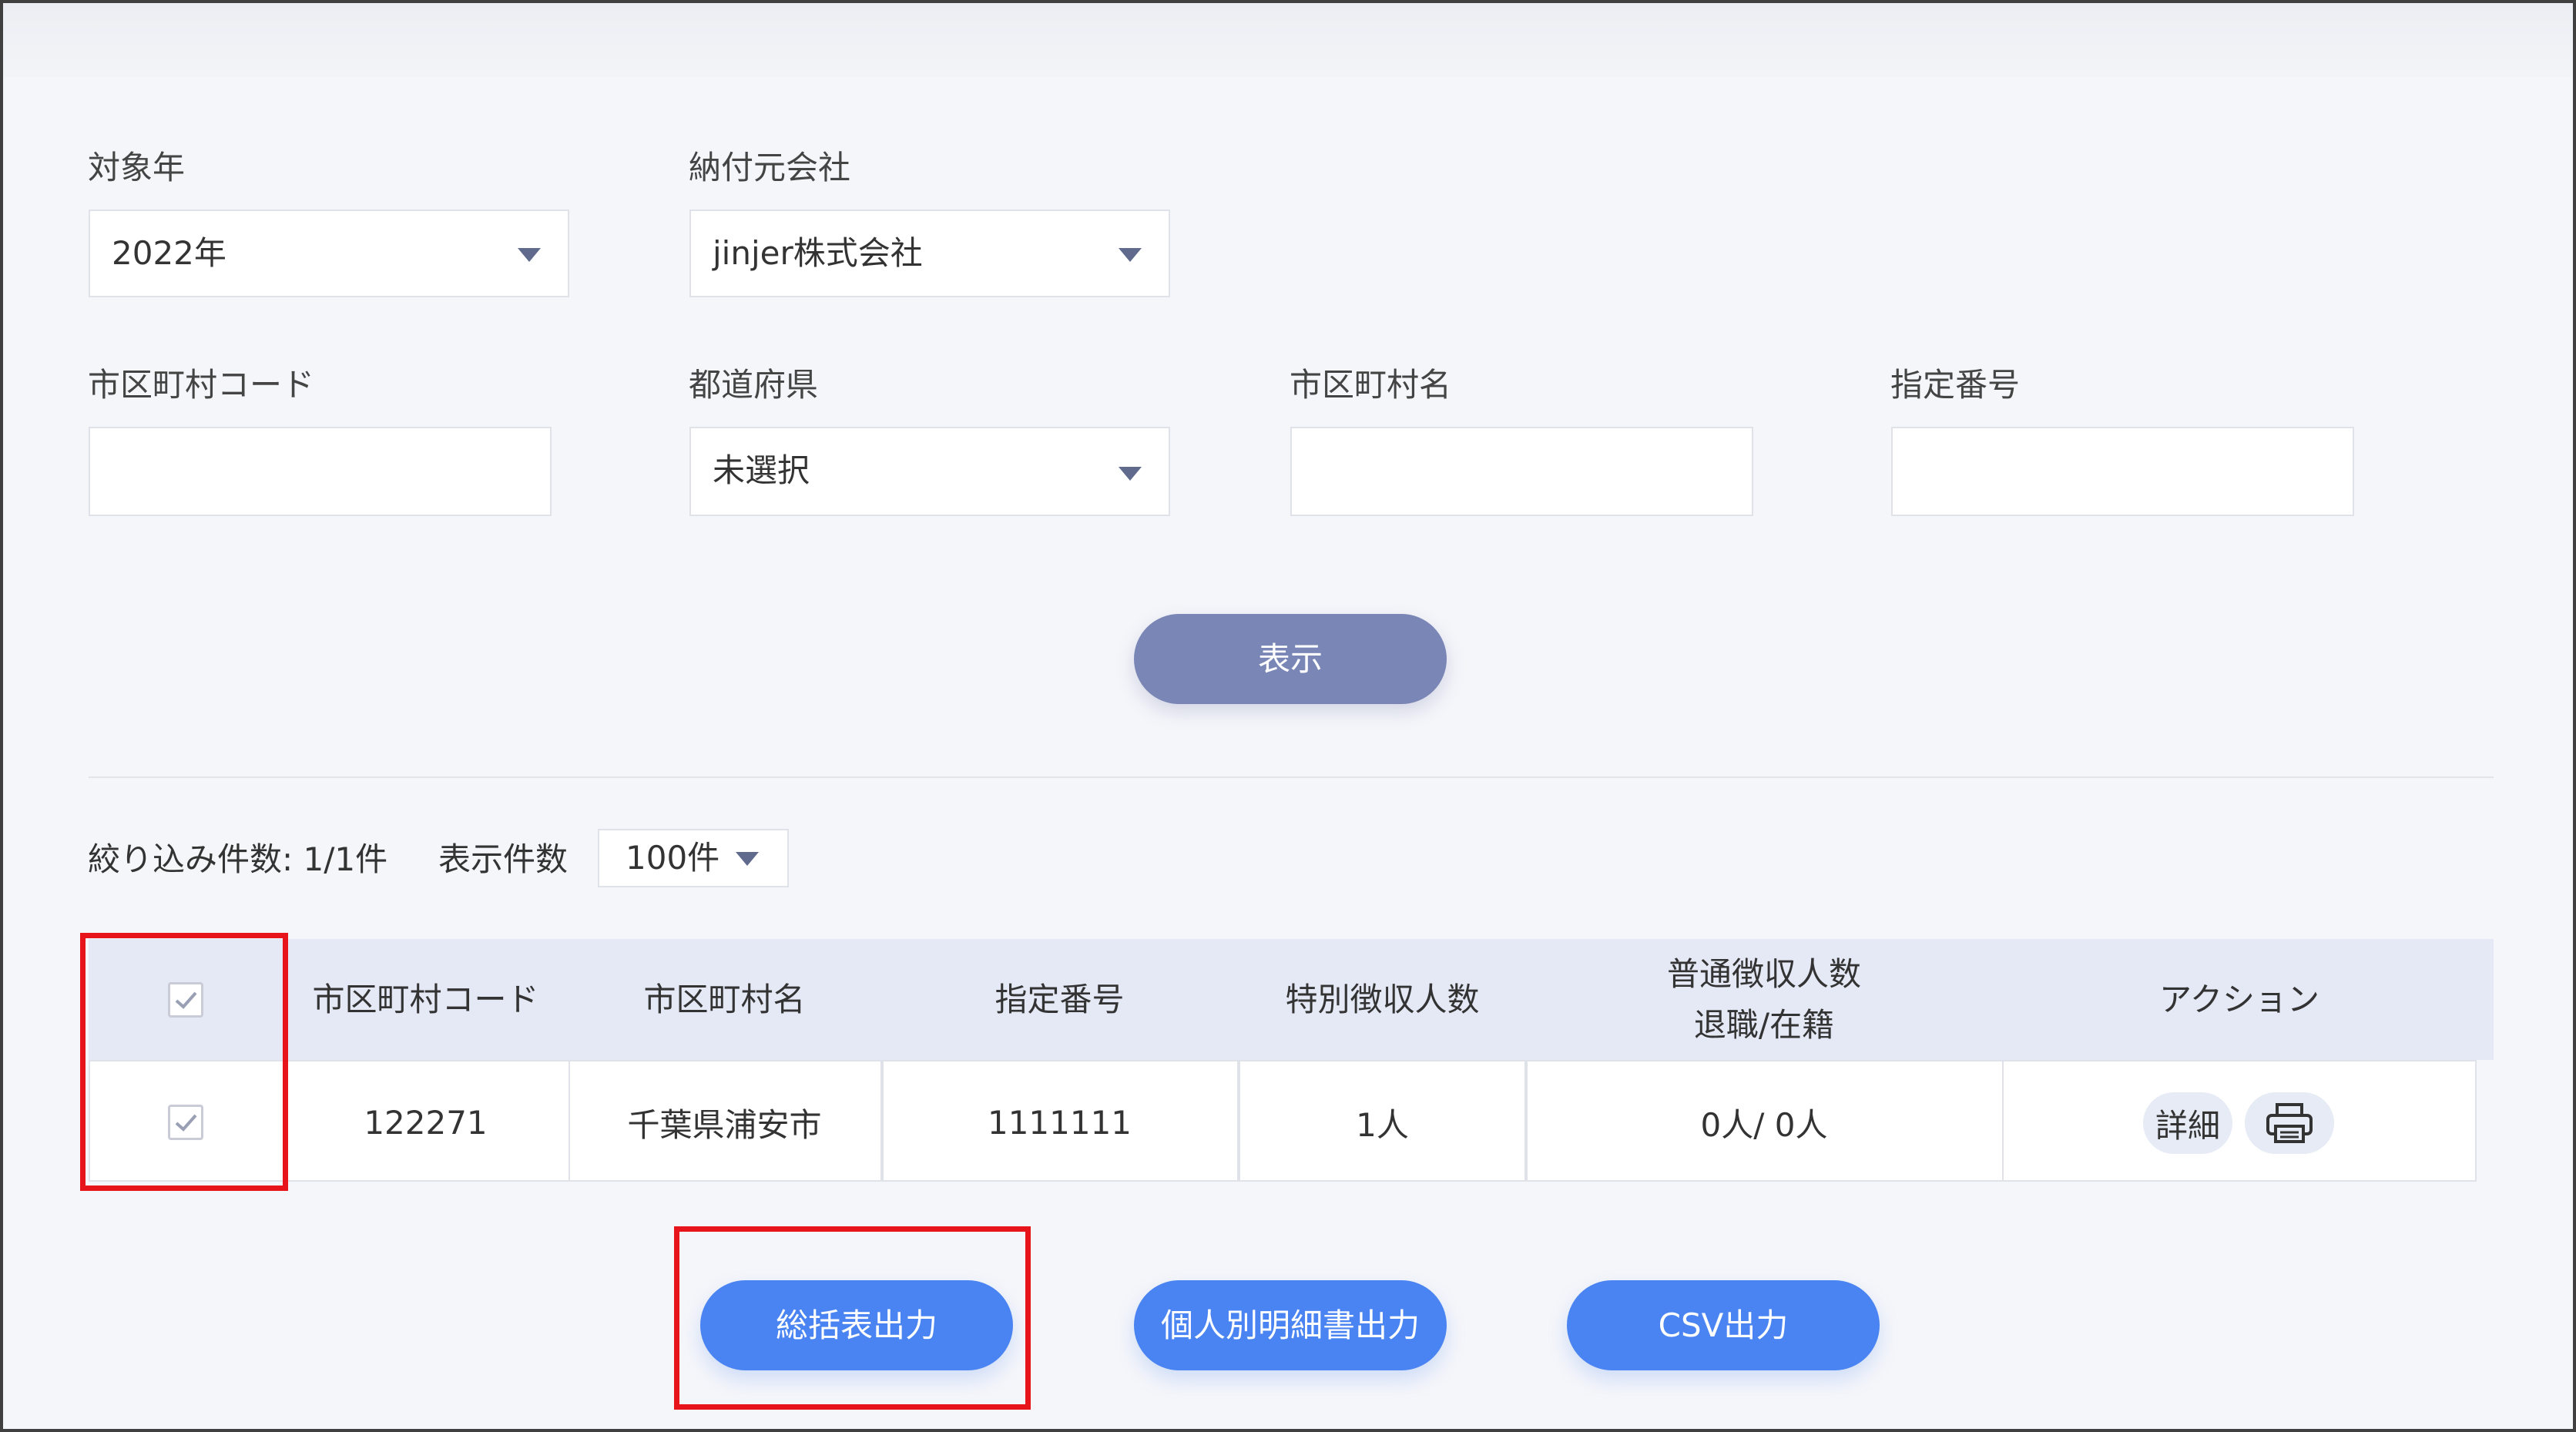 The image size is (2576, 1432). Describe the element at coordinates (1371, 385) in the screenshot. I see `city-name-label: 市区町村名` at that location.